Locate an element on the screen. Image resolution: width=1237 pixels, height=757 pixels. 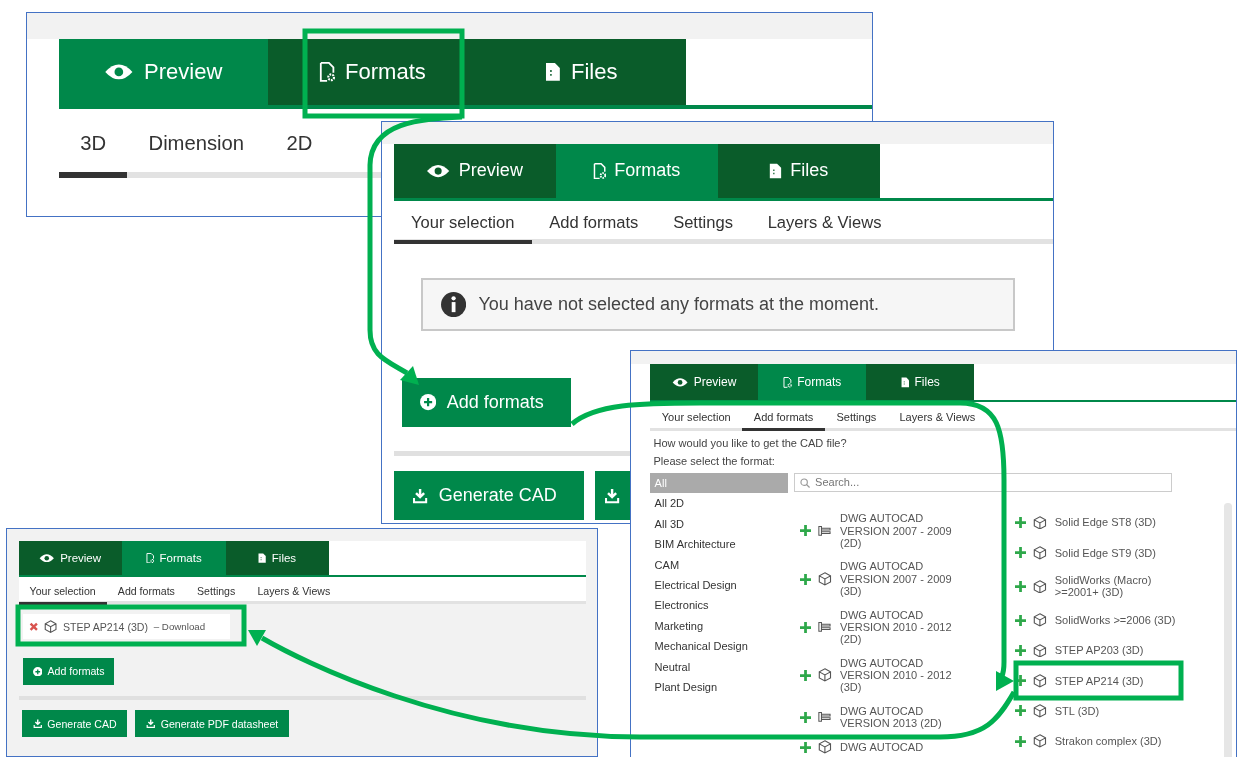
action-button is located at coordinates (612, 495).